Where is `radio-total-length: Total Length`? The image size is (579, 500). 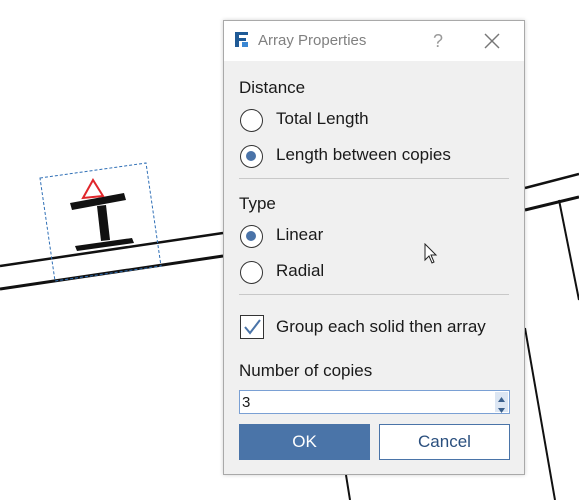 radio-total-length: Total Length is located at coordinates (380, 122).